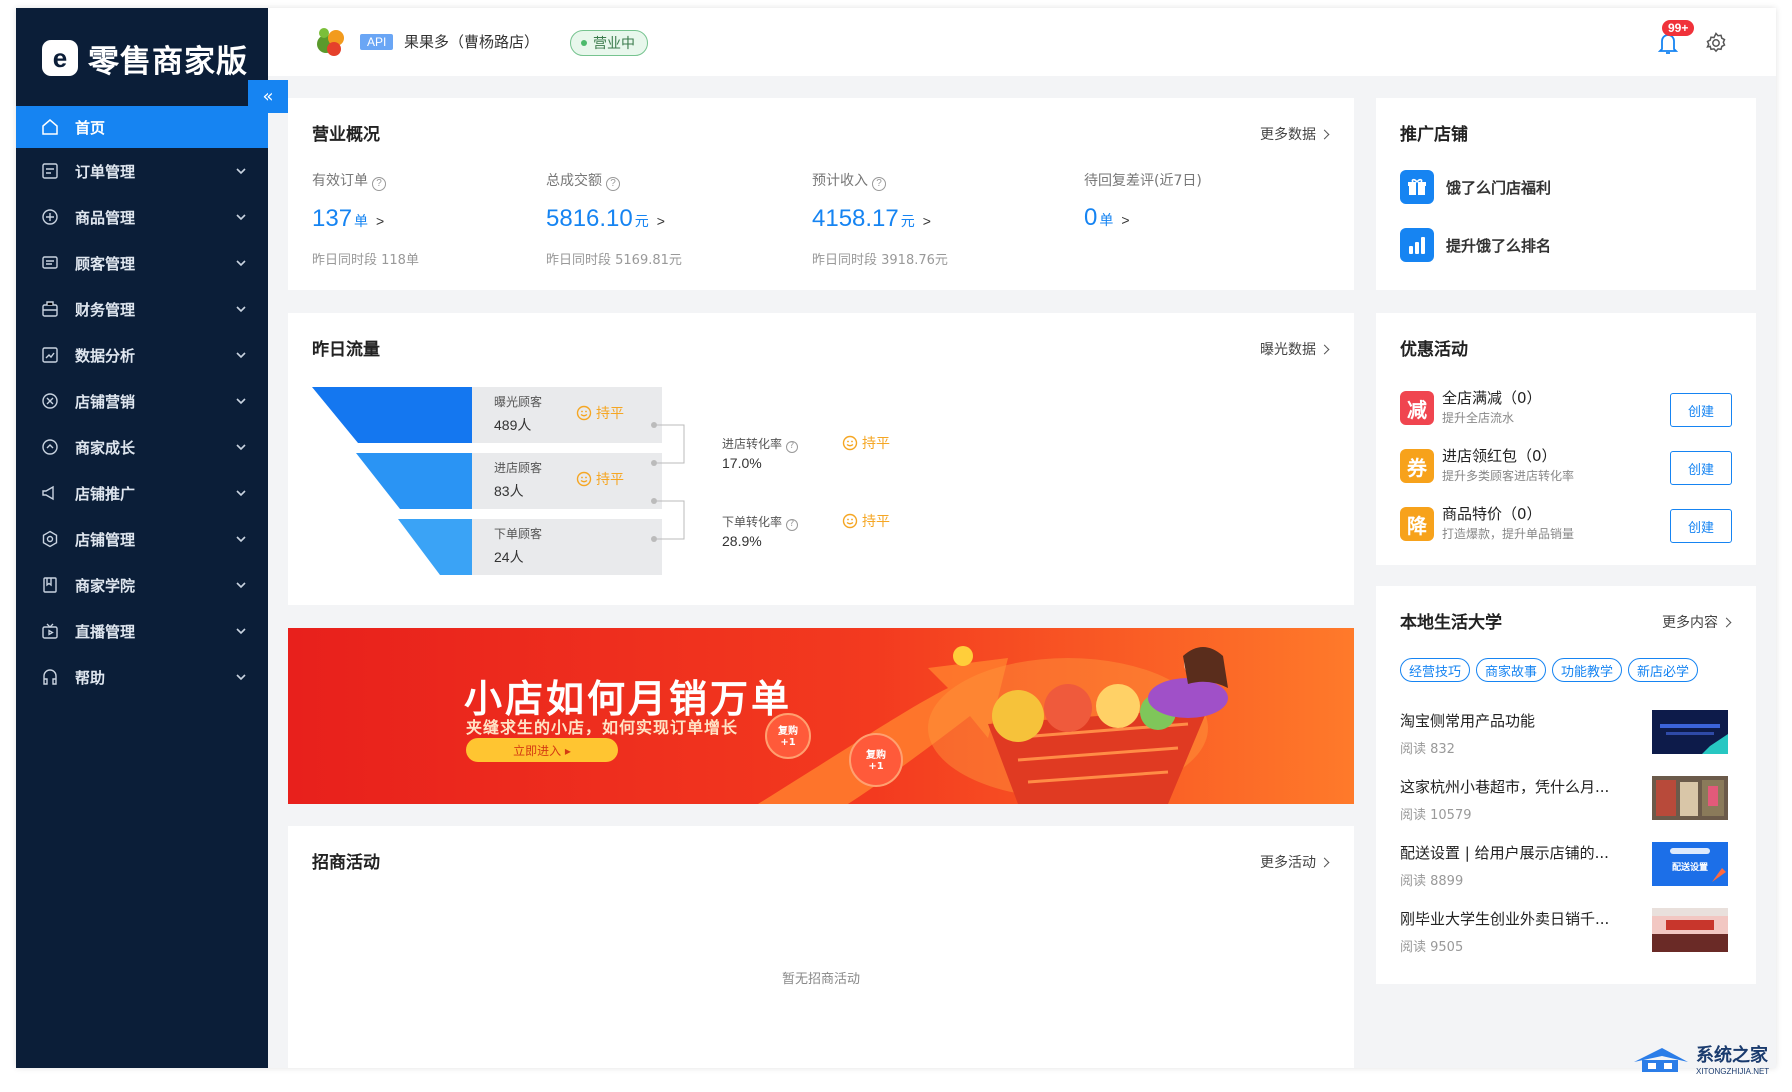 The height and width of the screenshot is (1092, 1792). Describe the element at coordinates (142, 539) in the screenshot. I see `sidebar-item-store-settings: 店铺管理` at that location.